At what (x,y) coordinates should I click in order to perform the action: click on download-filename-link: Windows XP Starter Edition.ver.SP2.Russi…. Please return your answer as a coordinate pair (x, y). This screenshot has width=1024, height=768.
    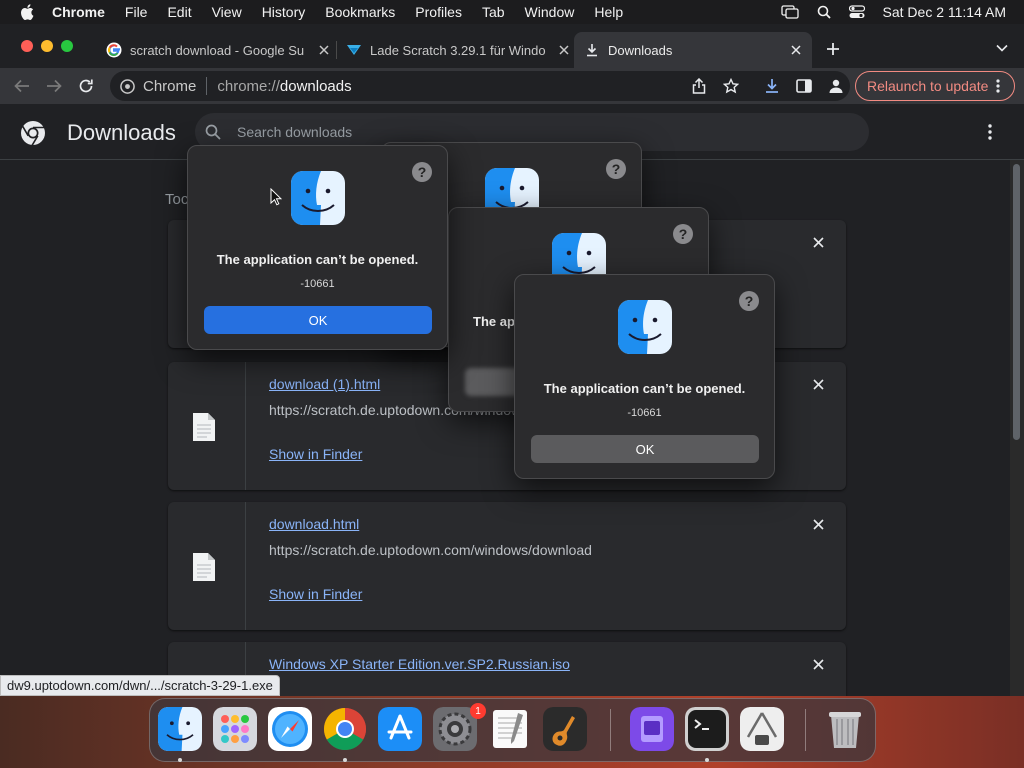
    Looking at the image, I should click on (419, 664).